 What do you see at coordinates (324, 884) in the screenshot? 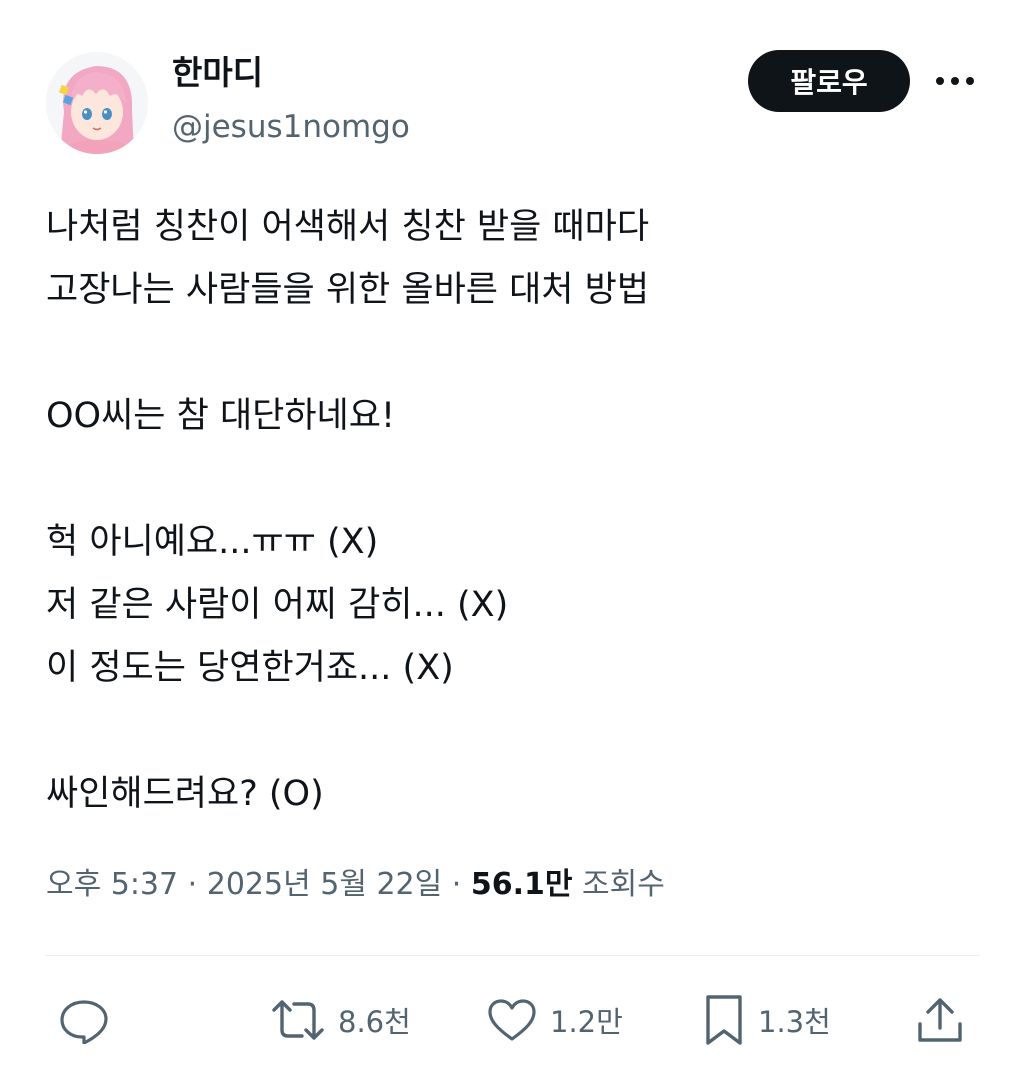
I see `tweet-date: 2025년 5월 22일` at bounding box center [324, 884].